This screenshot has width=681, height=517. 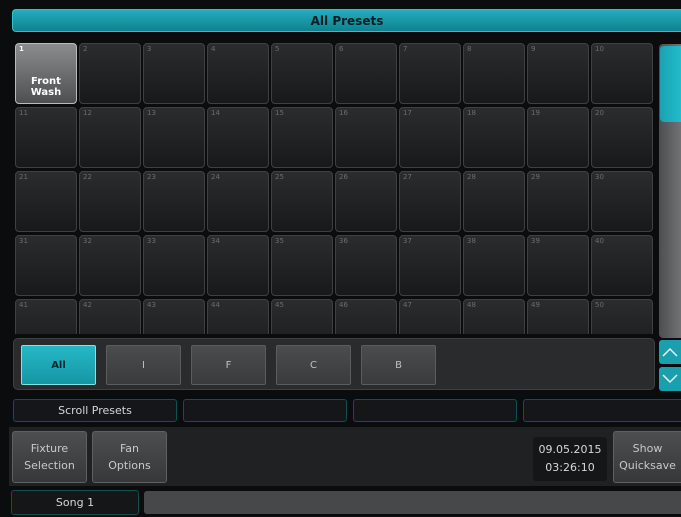 What do you see at coordinates (174, 201) in the screenshot?
I see `preset-tile-23: 23` at bounding box center [174, 201].